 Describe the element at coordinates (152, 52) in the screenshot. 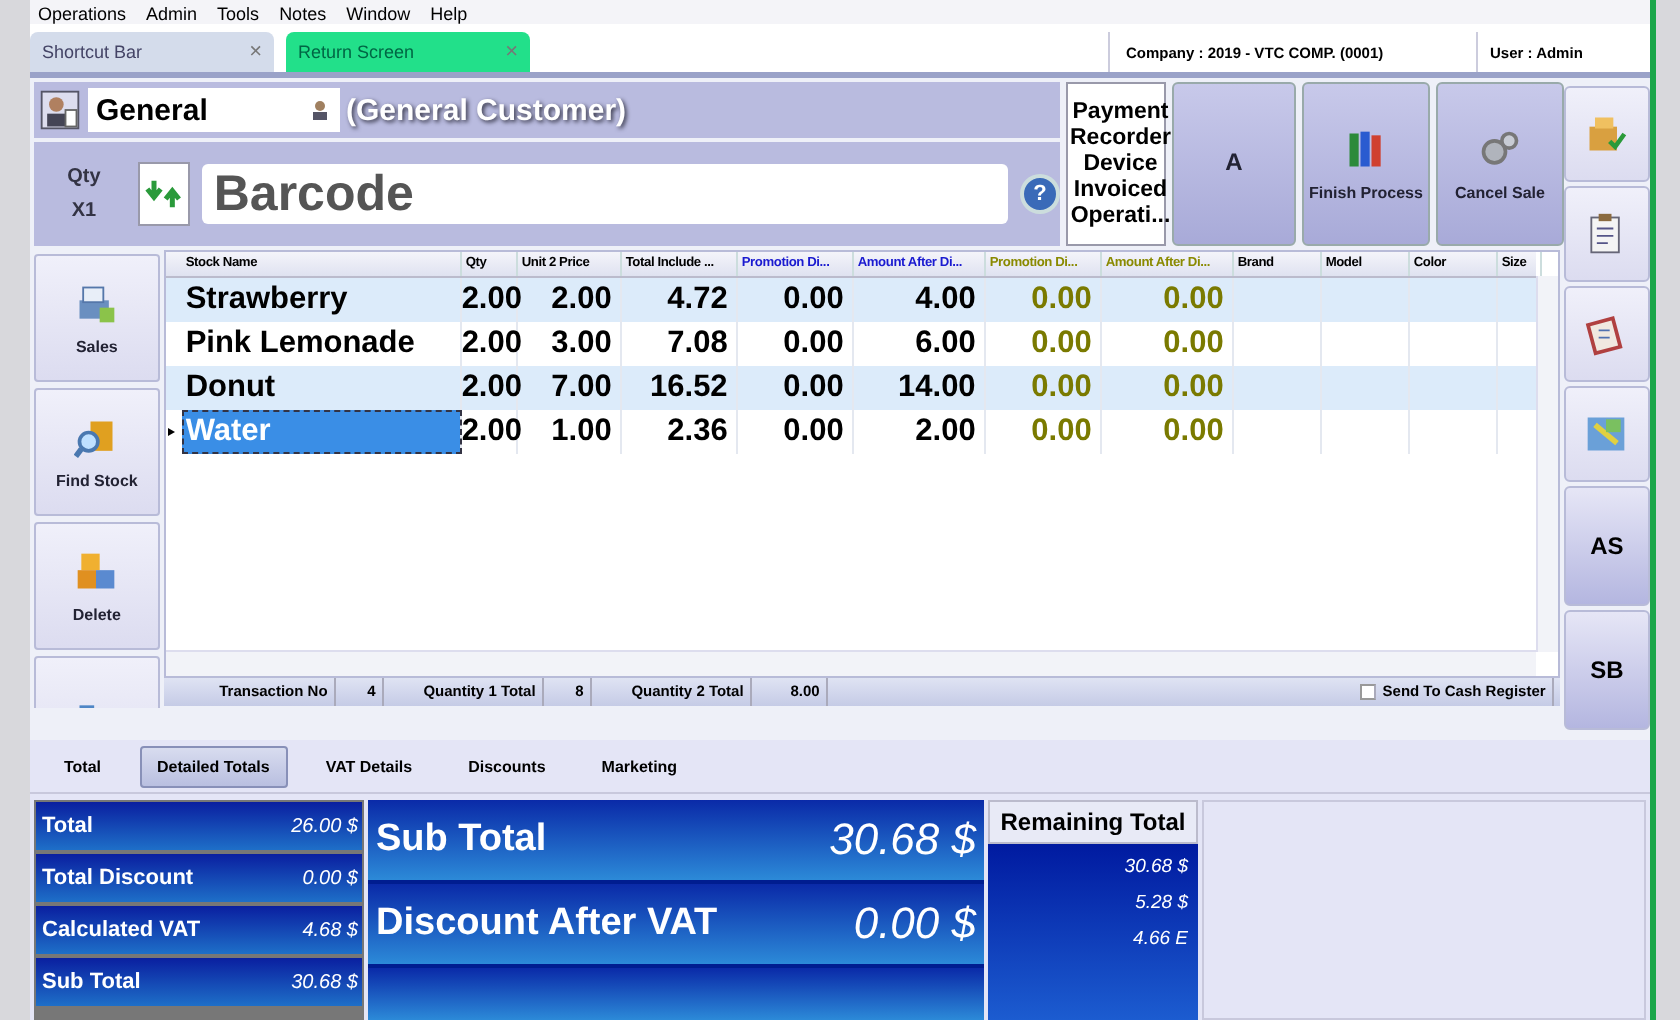

I see `document-tab: Shortcut Bar ×` at that location.